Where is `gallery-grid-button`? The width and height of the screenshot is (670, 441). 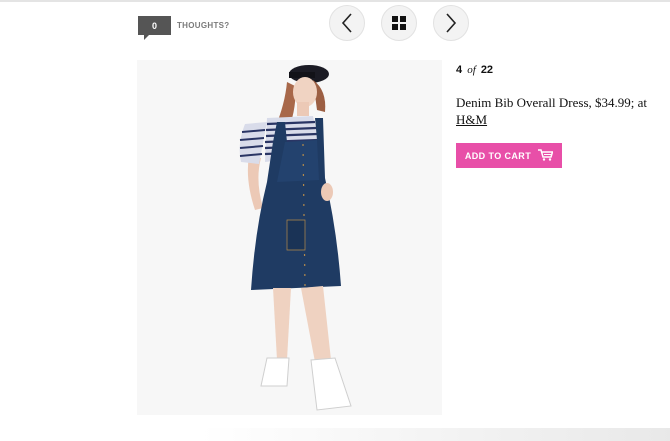
gallery-grid-button is located at coordinates (399, 23).